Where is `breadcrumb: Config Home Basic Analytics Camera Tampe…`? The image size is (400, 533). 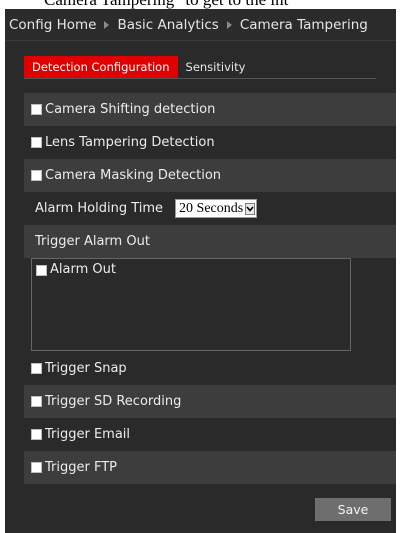 breadcrumb: Config Home Basic Analytics Camera Tampe… is located at coordinates (200, 25).